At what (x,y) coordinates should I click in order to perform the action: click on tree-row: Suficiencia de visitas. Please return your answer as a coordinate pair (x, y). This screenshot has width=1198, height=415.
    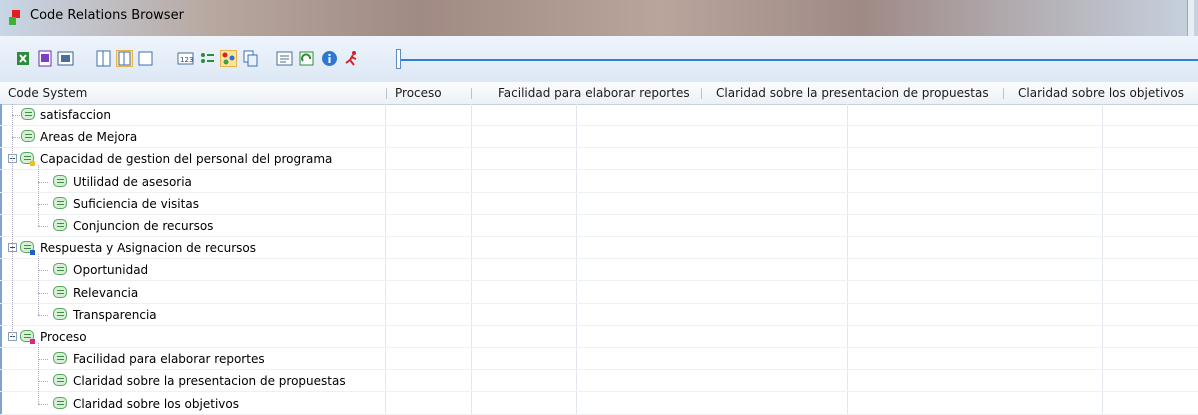
    Looking at the image, I should click on (599, 204).